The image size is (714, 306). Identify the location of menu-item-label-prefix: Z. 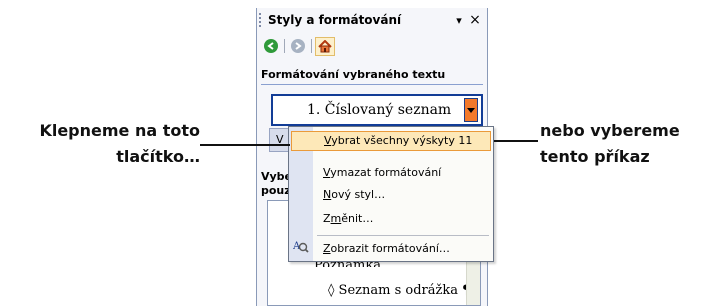
(327, 218).